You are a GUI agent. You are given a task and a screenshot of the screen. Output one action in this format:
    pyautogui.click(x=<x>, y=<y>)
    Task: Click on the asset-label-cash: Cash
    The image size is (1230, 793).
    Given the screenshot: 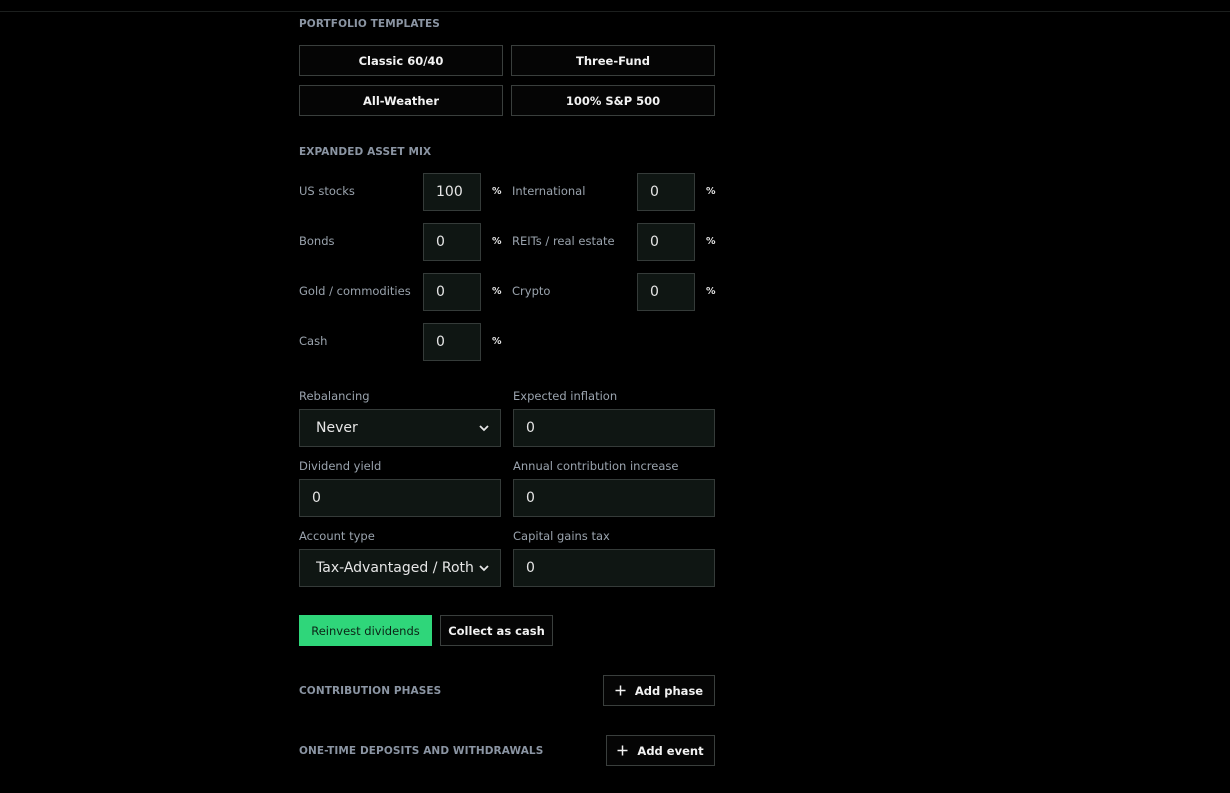 What is the action you would take?
    pyautogui.click(x=313, y=341)
    